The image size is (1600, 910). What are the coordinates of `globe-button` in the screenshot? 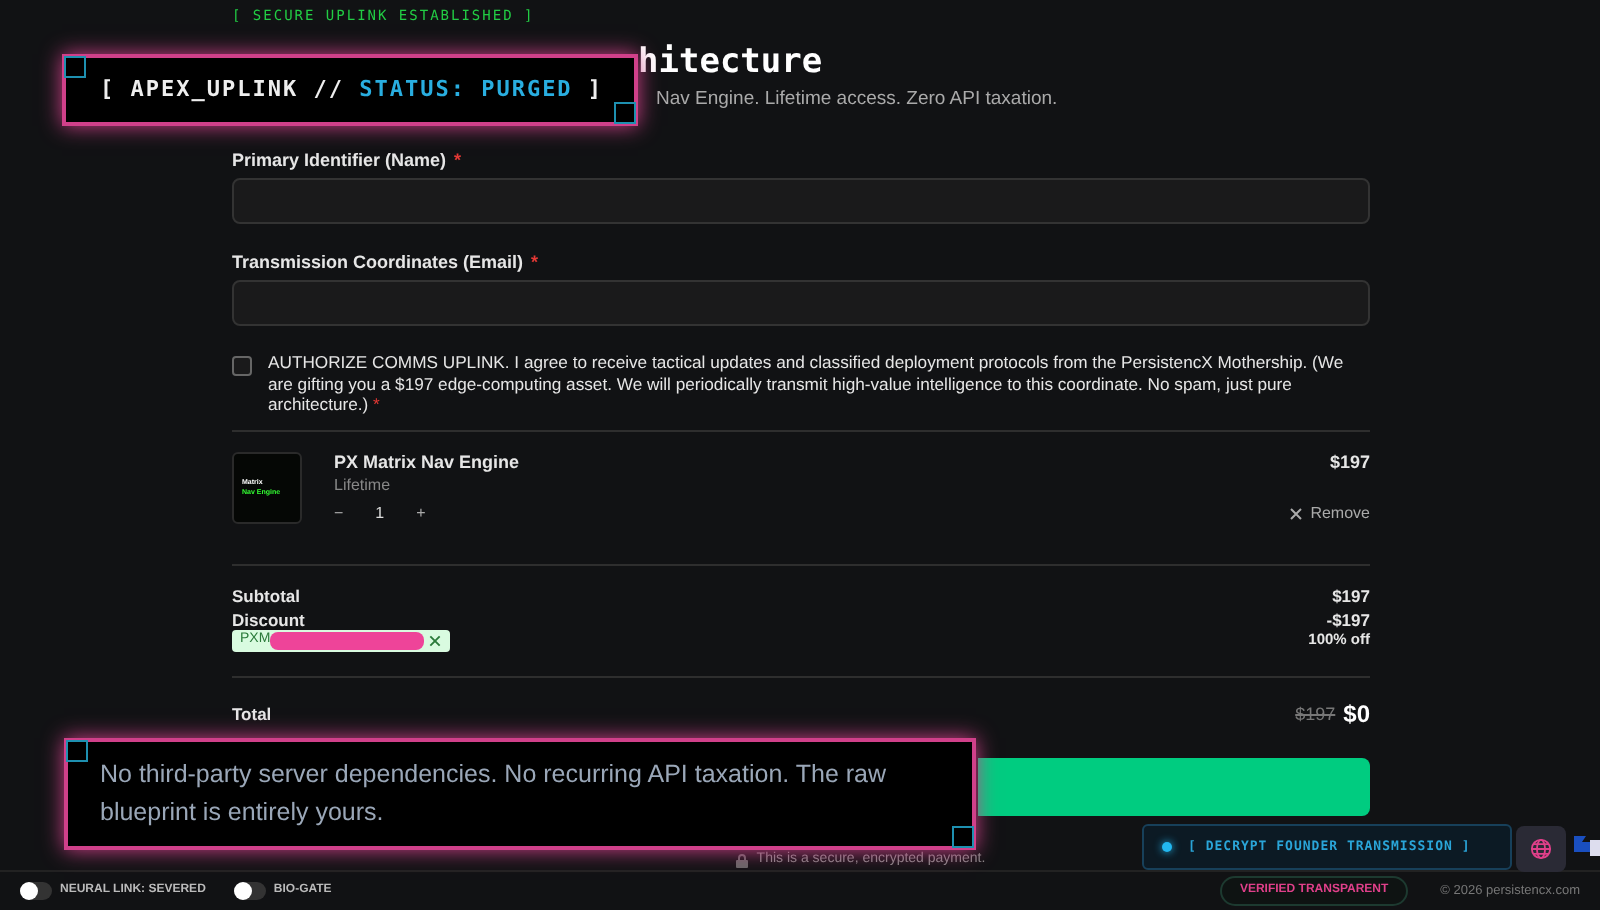 It's located at (1541, 849).